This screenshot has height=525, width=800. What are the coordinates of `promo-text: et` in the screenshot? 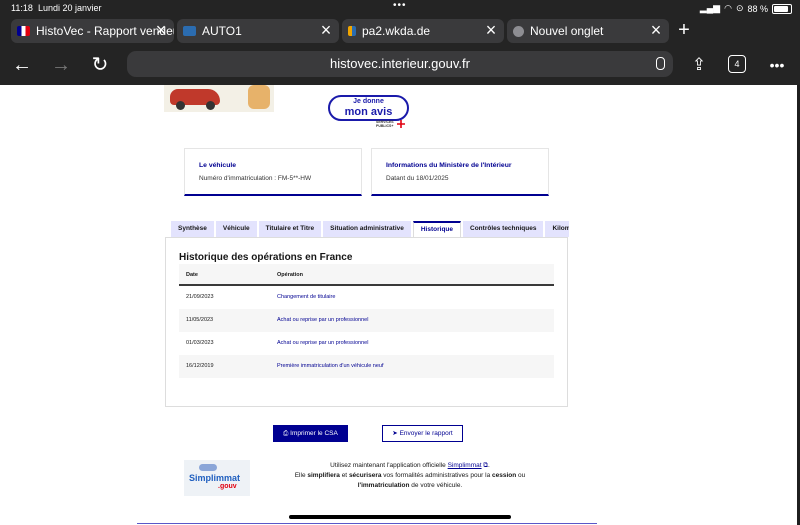 It's located at (344, 475).